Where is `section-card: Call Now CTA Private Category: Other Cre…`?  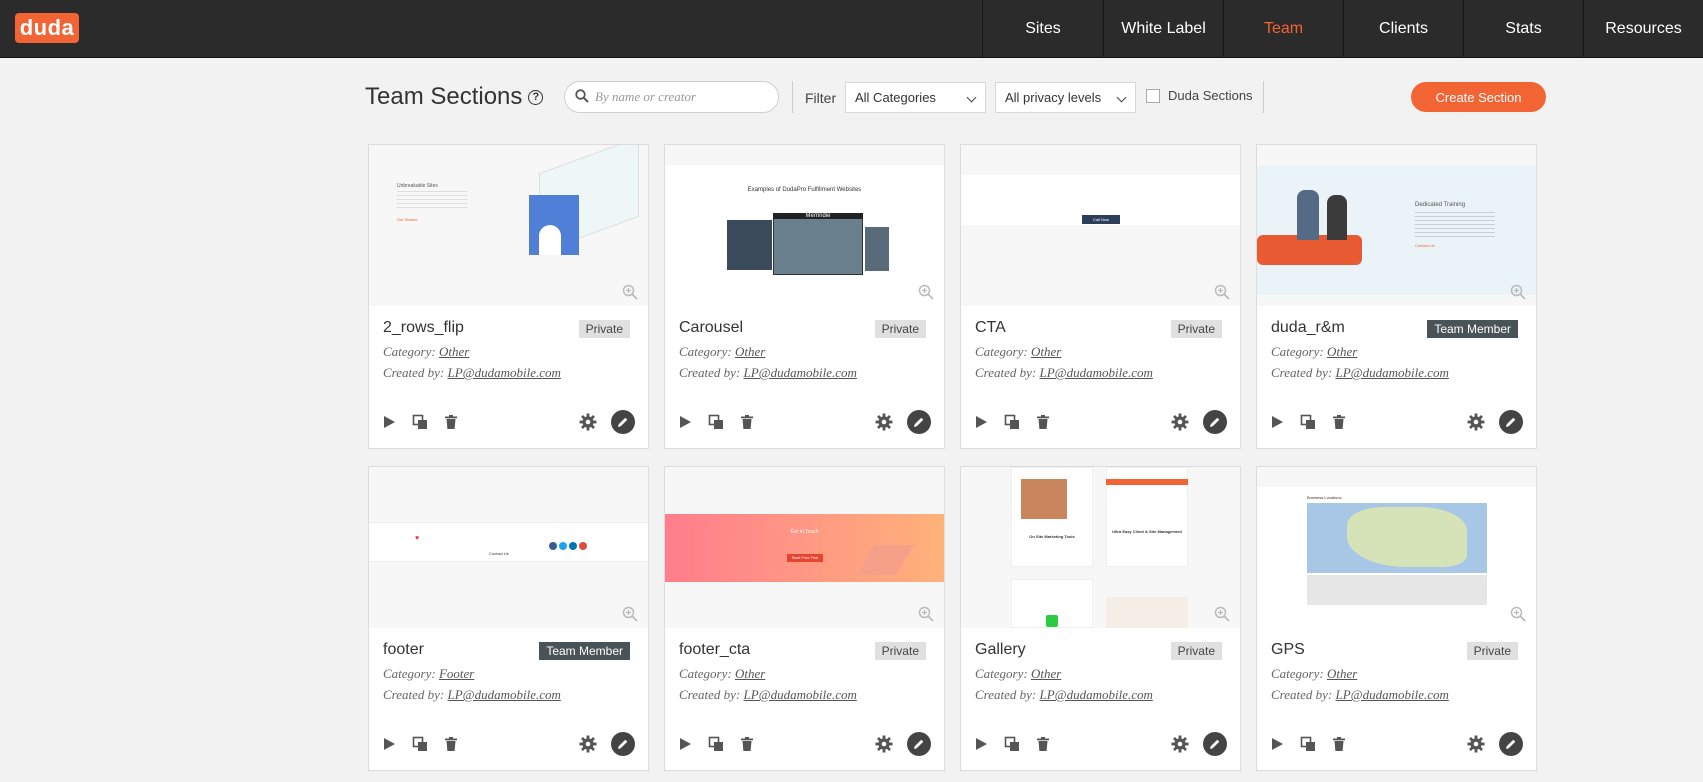
section-card: Call Now CTA Private Category: Other Cre… is located at coordinates (1100, 296).